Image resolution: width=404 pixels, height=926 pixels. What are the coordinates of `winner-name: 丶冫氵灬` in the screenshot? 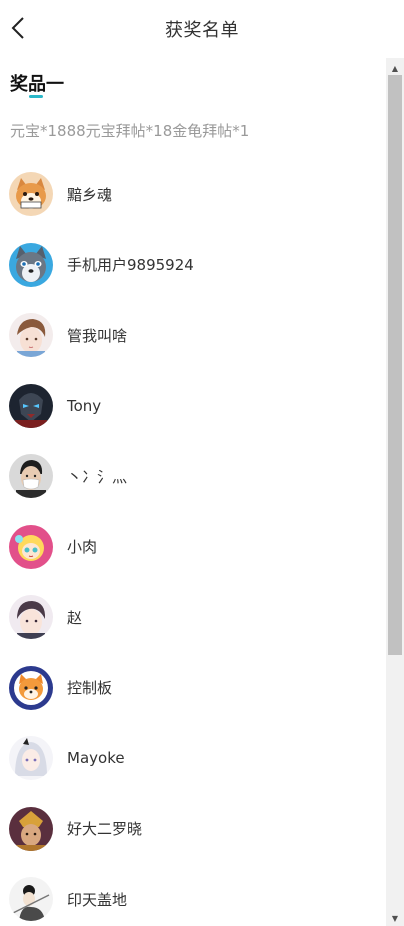 It's located at (97, 476).